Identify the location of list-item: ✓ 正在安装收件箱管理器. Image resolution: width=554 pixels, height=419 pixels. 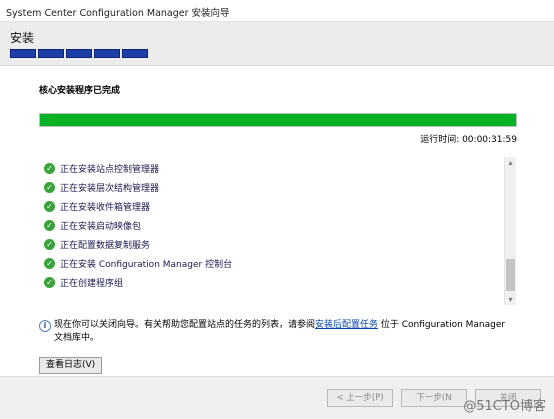
(97, 206).